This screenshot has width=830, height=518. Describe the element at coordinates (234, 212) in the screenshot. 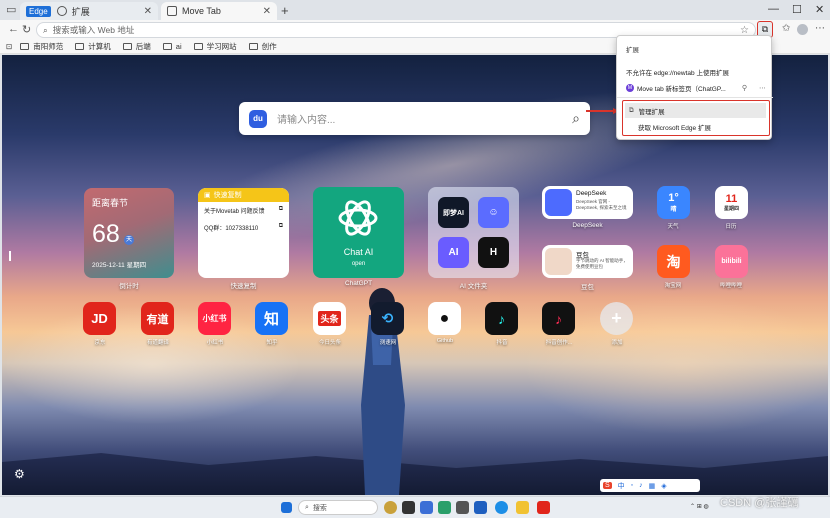

I see `copy-row-text: 关于Movetab 问题反馈` at that location.